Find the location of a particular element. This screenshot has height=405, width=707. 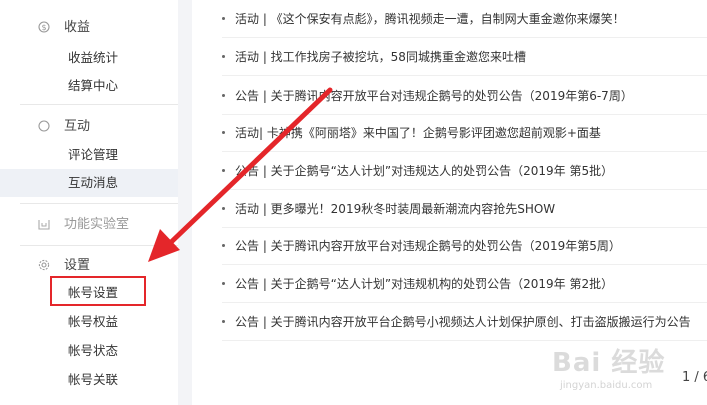

sidebar-item-account-link: 帐号关联 is located at coordinates (89, 380).